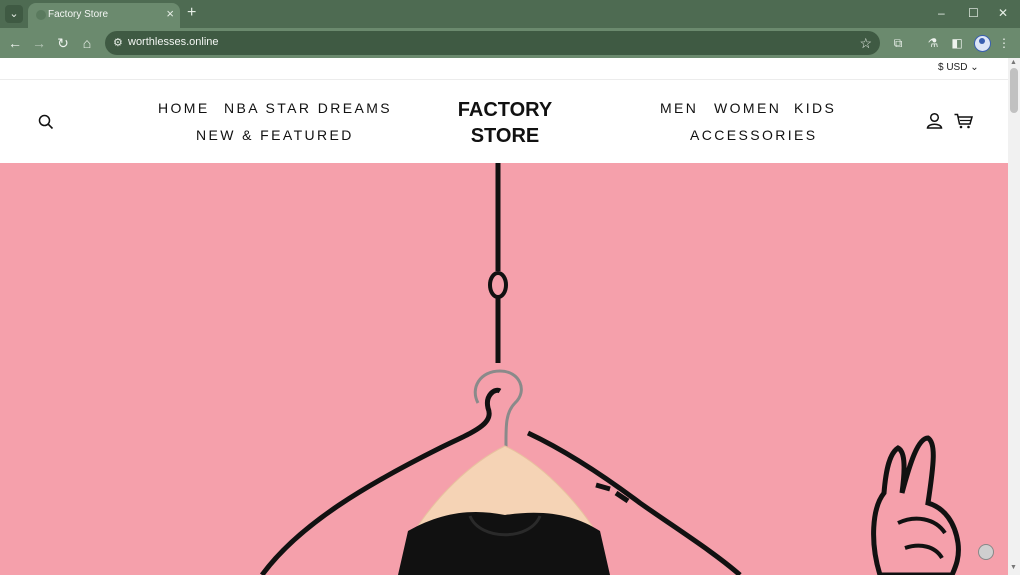  Describe the element at coordinates (498, 409) in the screenshot. I see `hanger-hook` at that location.